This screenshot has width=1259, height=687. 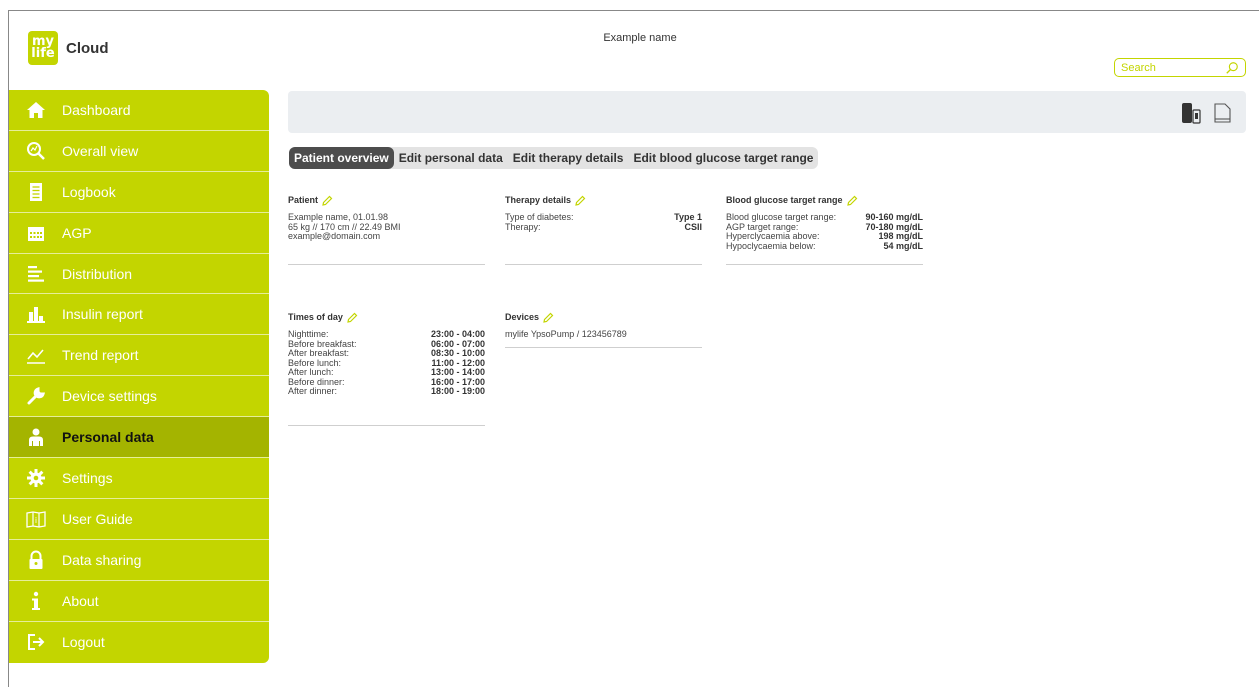 I want to click on sidebar-item-logbook: Logbook, so click(x=139, y=192).